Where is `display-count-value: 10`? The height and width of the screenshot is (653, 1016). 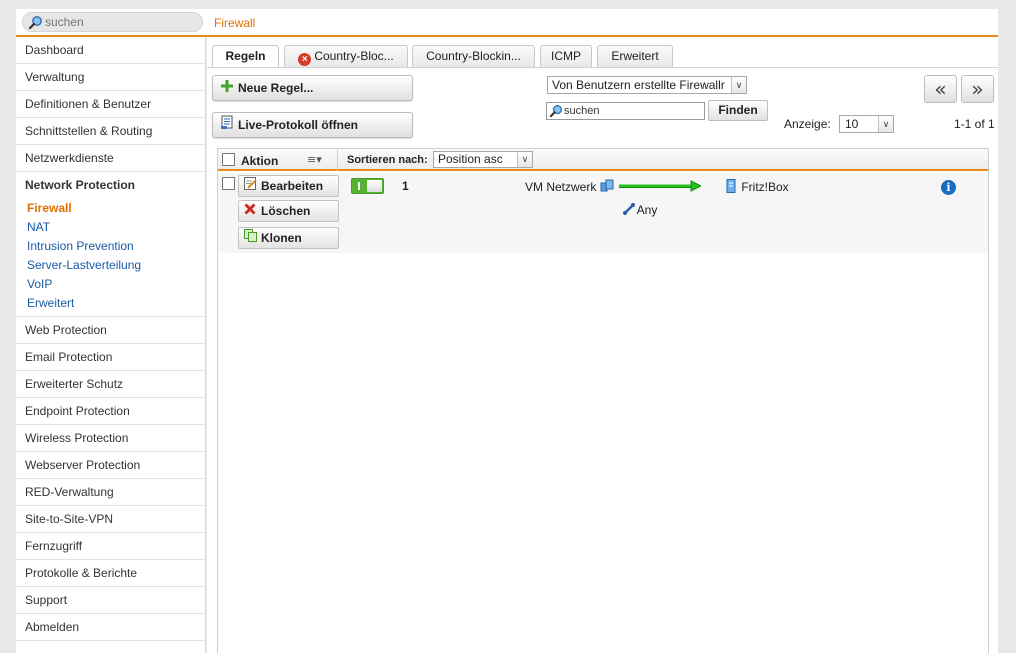
display-count-value: 10 is located at coordinates (852, 124).